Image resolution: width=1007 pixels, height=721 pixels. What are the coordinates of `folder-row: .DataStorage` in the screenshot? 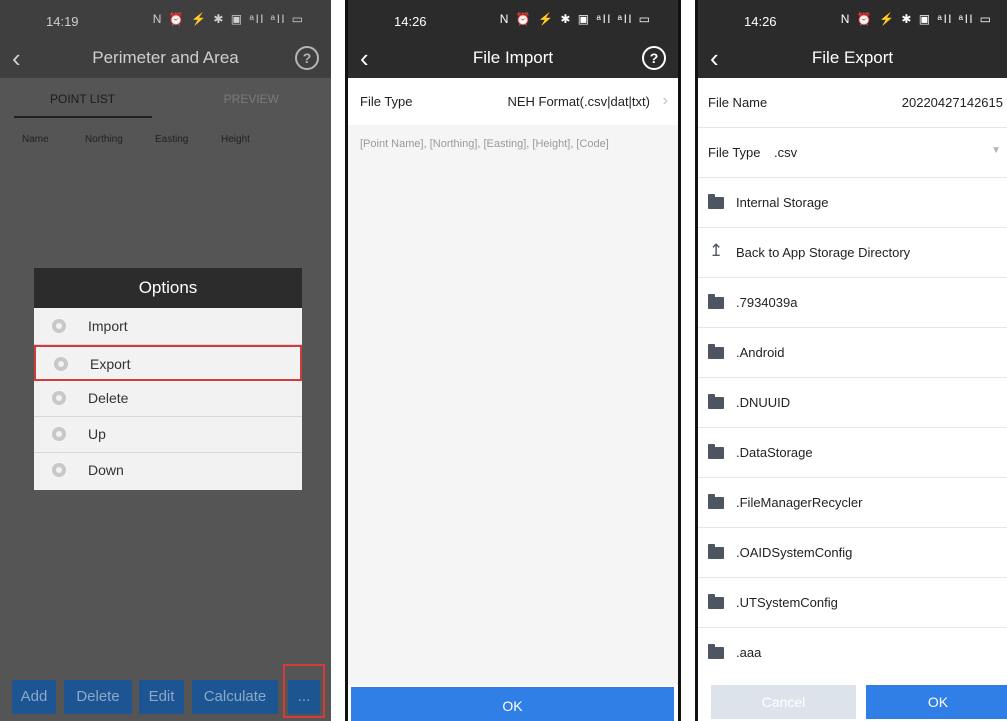 It's located at (852, 453).